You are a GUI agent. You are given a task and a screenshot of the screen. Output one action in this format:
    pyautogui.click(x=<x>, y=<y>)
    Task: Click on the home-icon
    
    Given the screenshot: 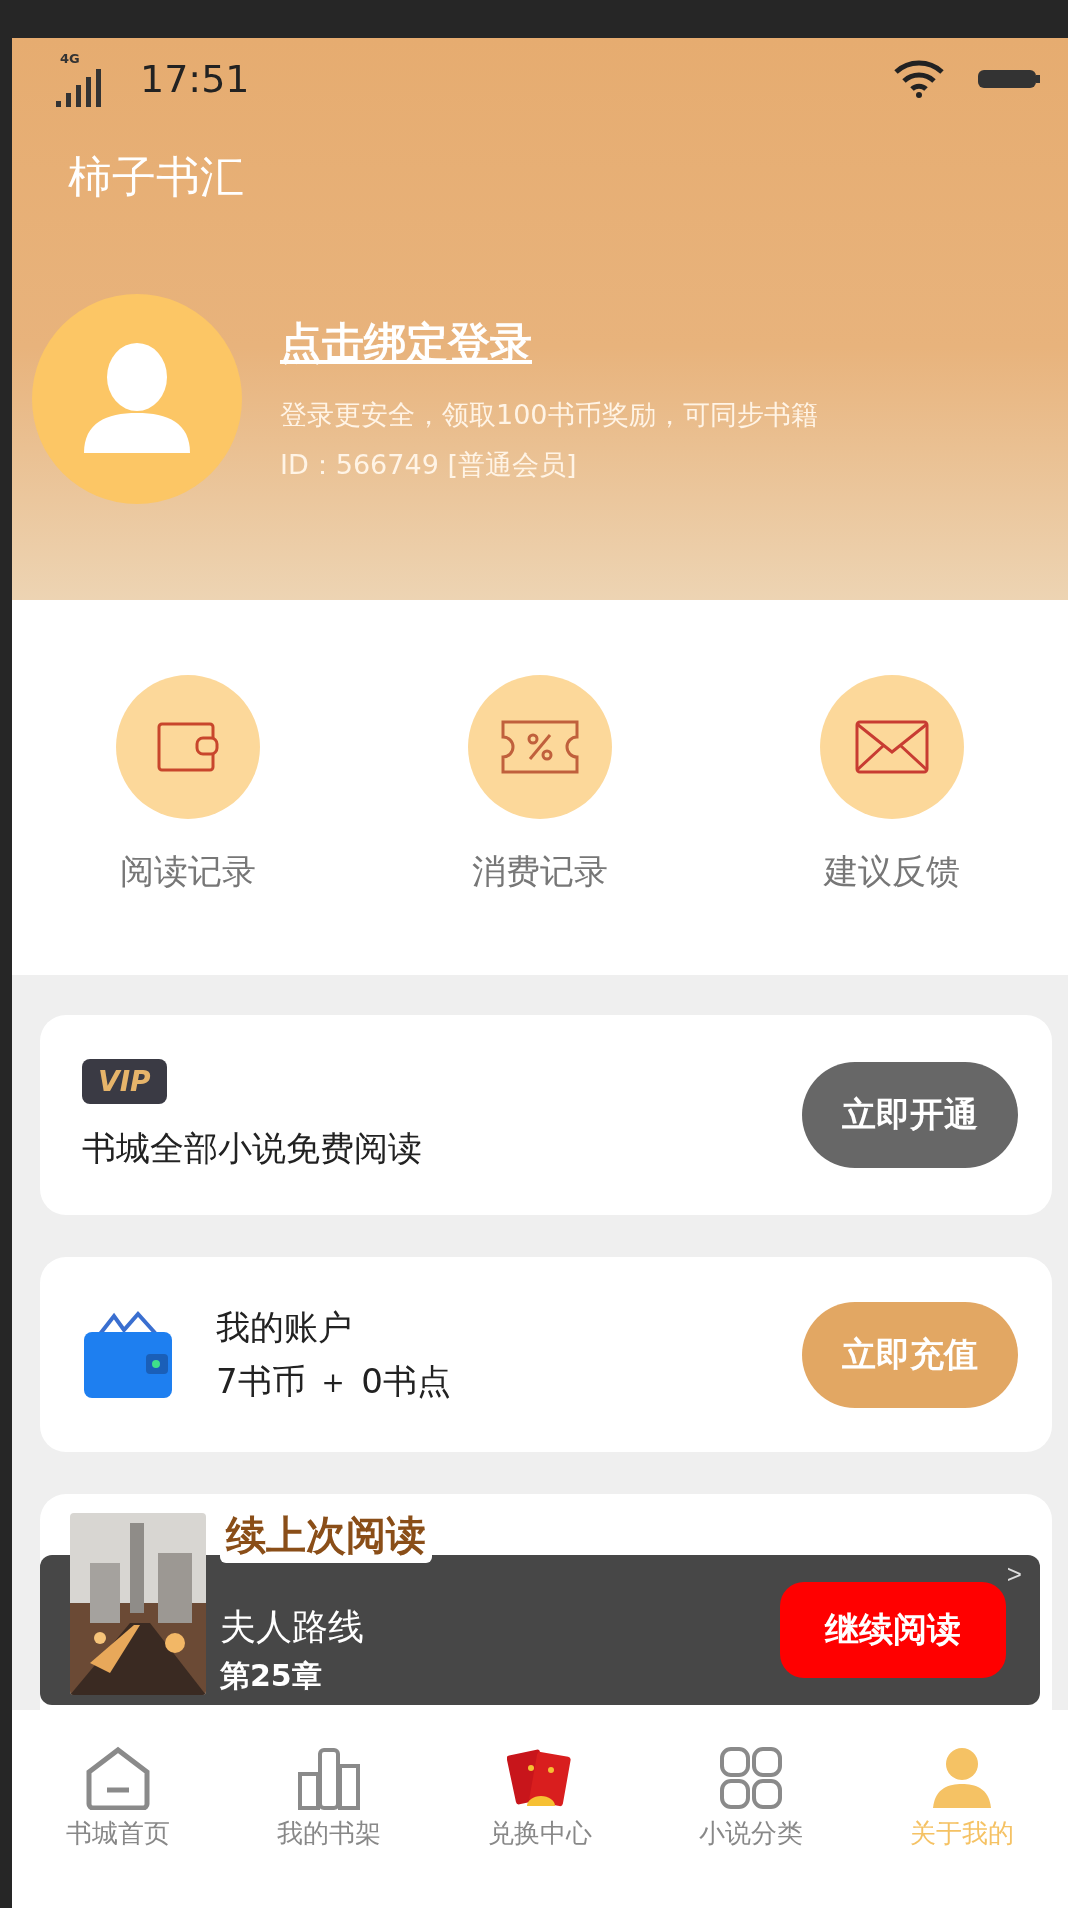 What is the action you would take?
    pyautogui.click(x=117, y=1778)
    